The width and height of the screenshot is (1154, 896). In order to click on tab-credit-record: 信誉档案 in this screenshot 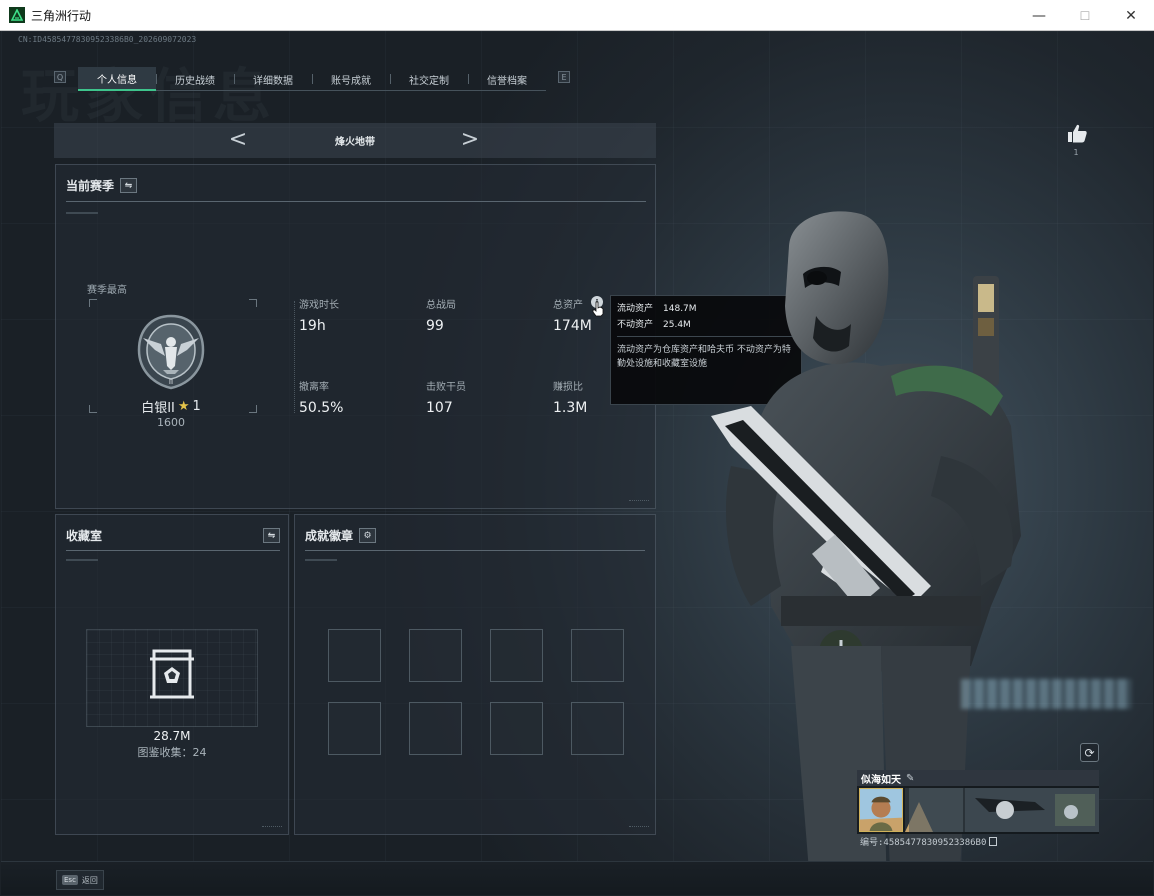, I will do `click(507, 79)`.